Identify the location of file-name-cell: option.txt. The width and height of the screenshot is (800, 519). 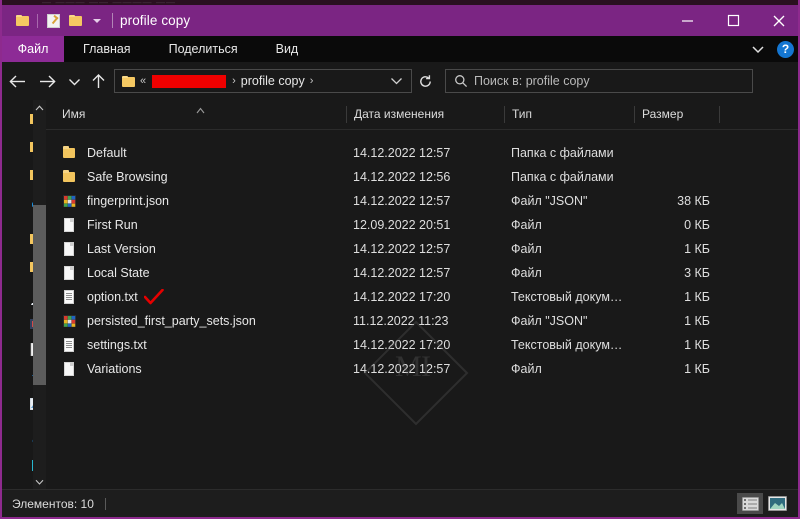
(196, 296).